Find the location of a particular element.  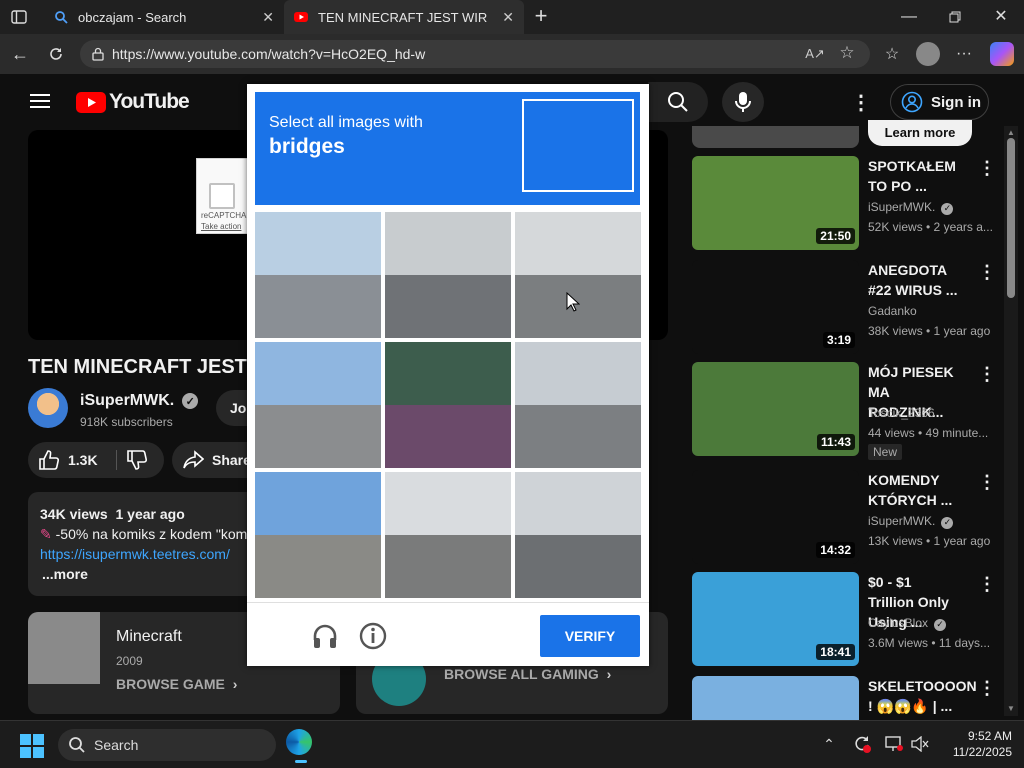

share-button: Share is located at coordinates (212, 460).